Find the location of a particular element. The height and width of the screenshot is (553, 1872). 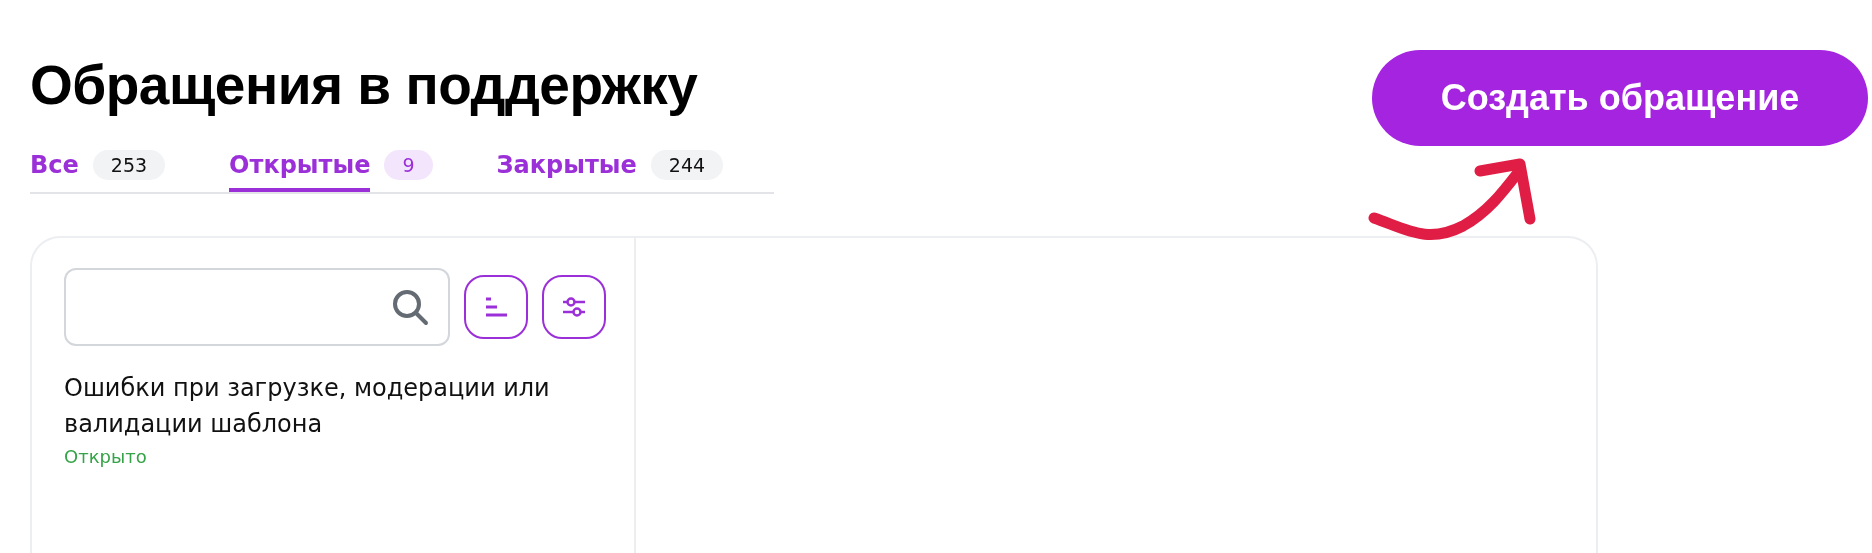

ticket-title: Ошибки при загрузке, модерации или валидации шаблона is located at coordinates (324, 406).